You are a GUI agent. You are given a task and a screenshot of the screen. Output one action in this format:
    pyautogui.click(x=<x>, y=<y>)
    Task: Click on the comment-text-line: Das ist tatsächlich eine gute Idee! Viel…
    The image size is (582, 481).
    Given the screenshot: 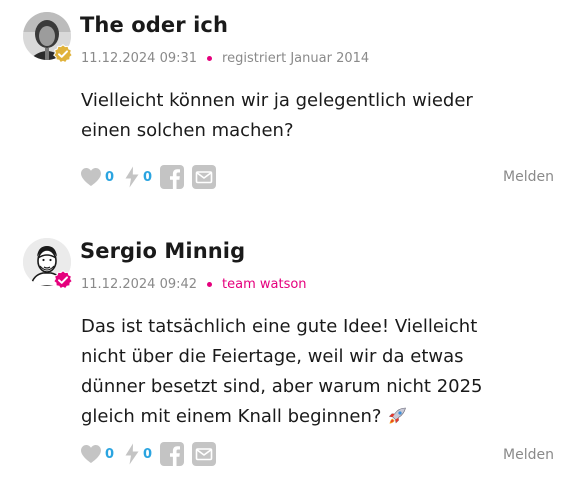 What is the action you would take?
    pyautogui.click(x=279, y=326)
    